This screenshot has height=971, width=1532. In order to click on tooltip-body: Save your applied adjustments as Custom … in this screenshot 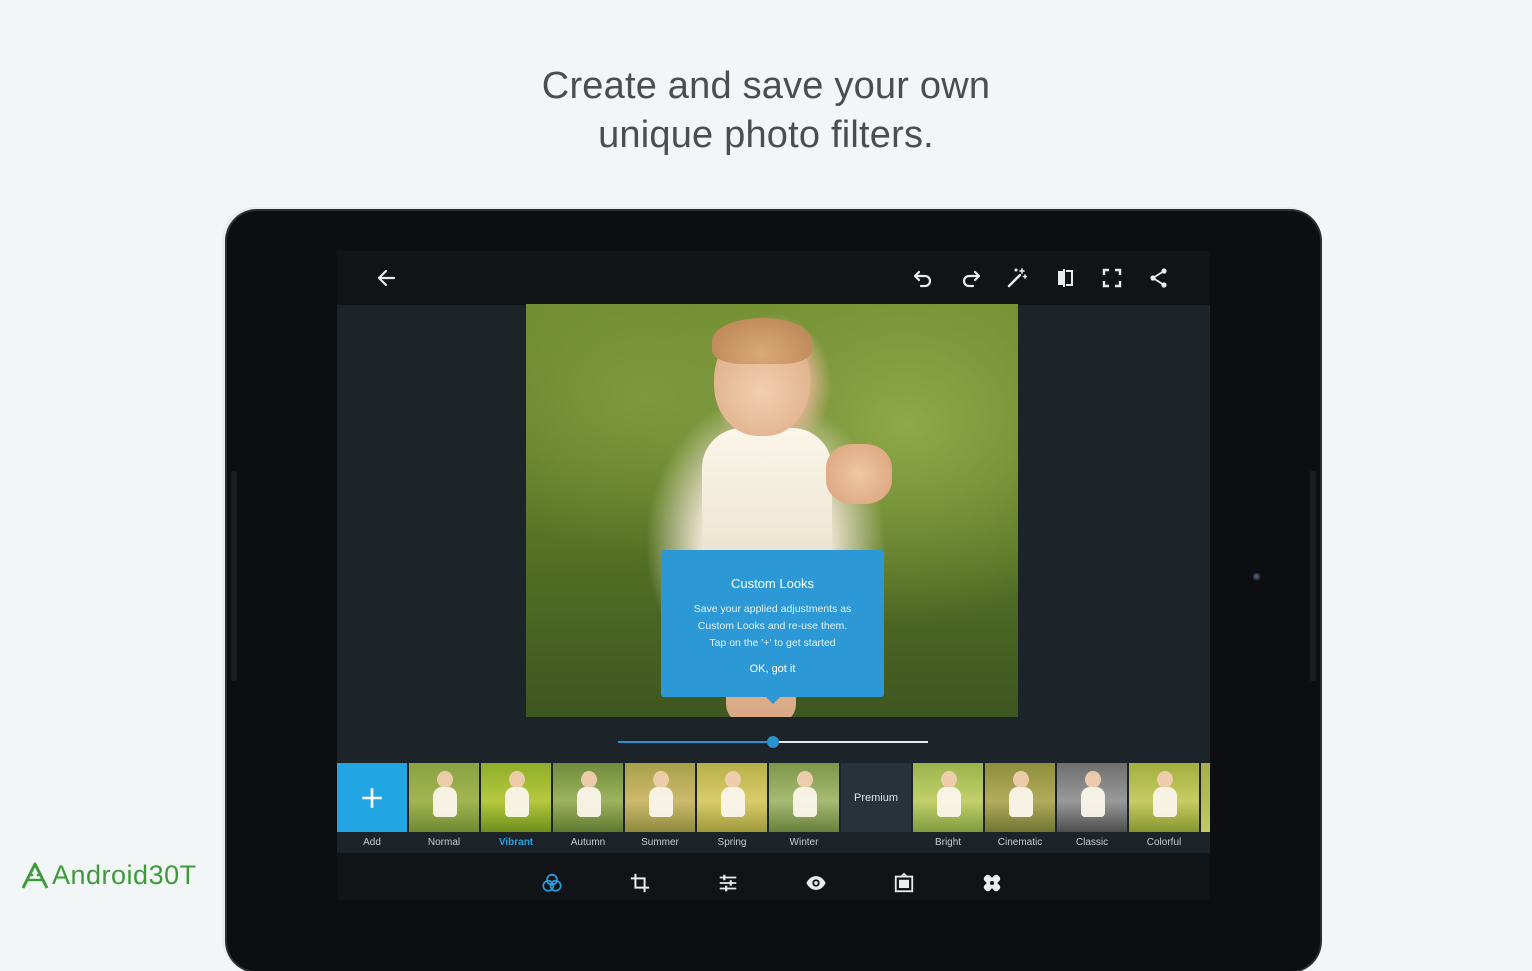, I will do `click(772, 626)`.